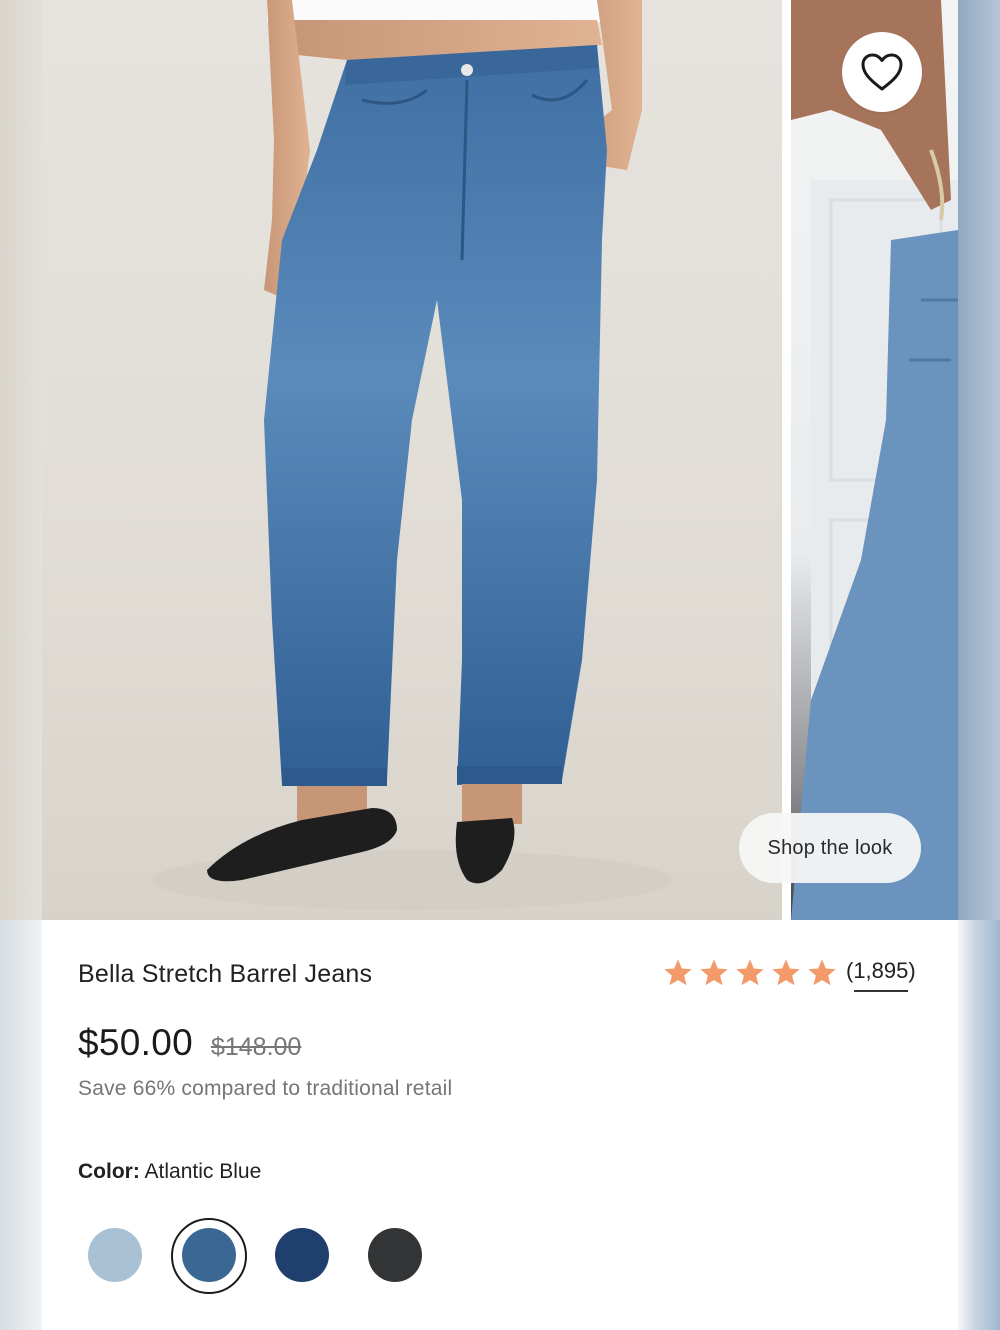 The height and width of the screenshot is (1330, 1000). Describe the element at coordinates (109, 1171) in the screenshot. I see `color-label-key: Color:` at that location.